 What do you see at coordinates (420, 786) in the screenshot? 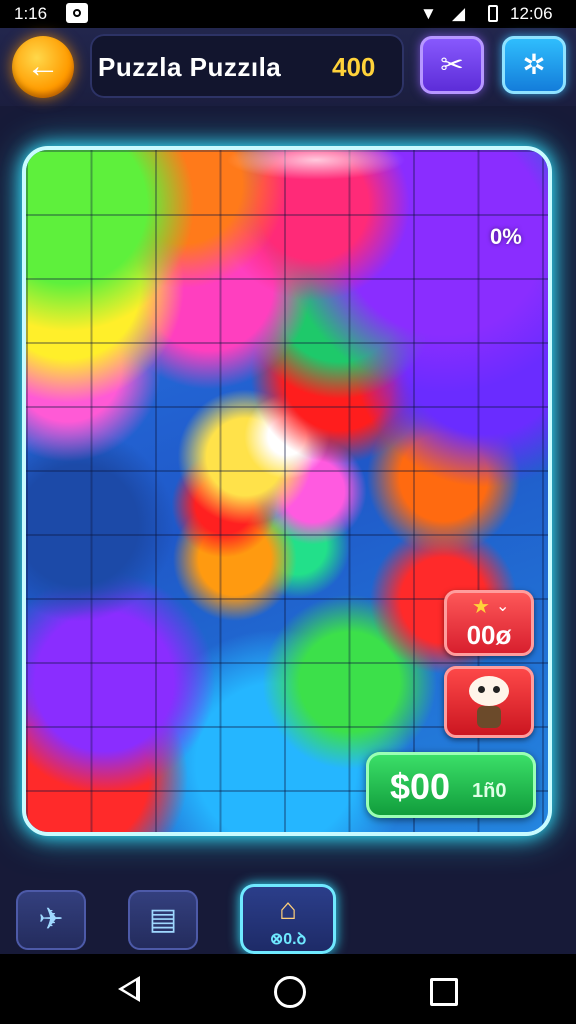
I see `buy-price: $00` at bounding box center [420, 786].